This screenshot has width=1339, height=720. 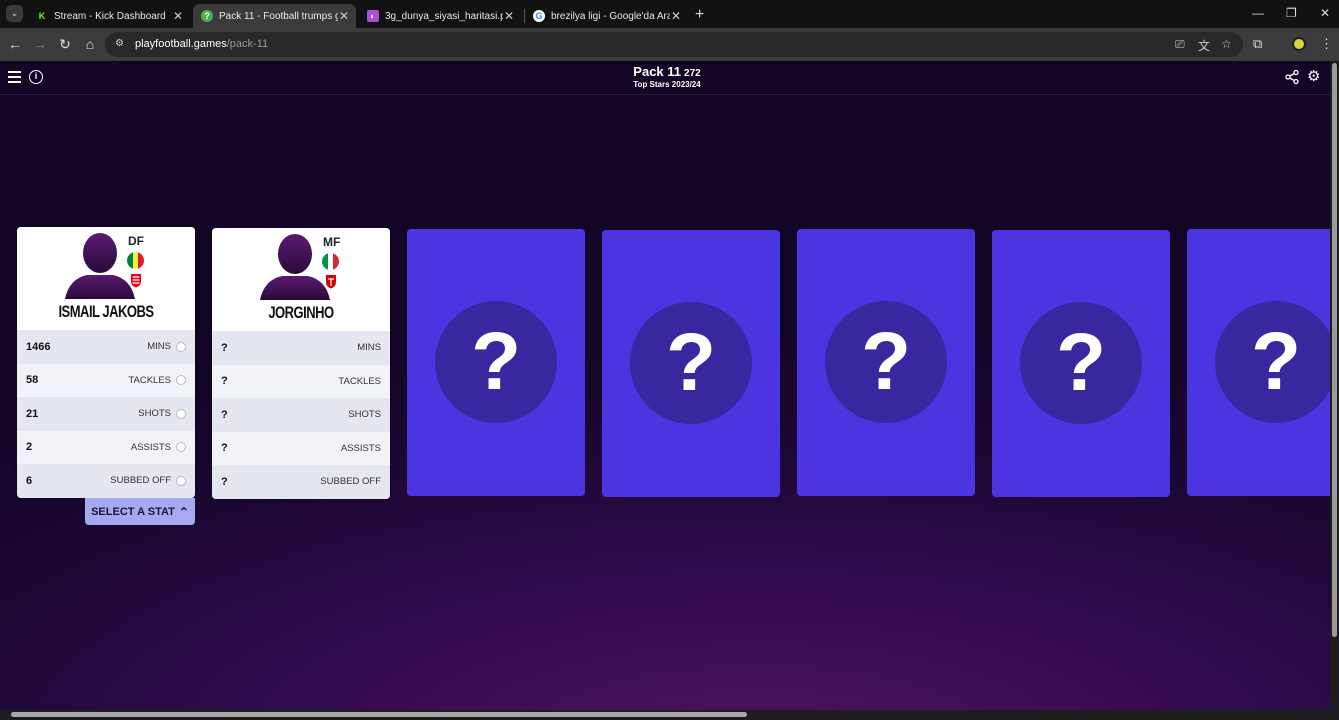 I want to click on browser-tab-google: G brezilya ligi - Google'da Ara ✕, so click(x=606, y=16).